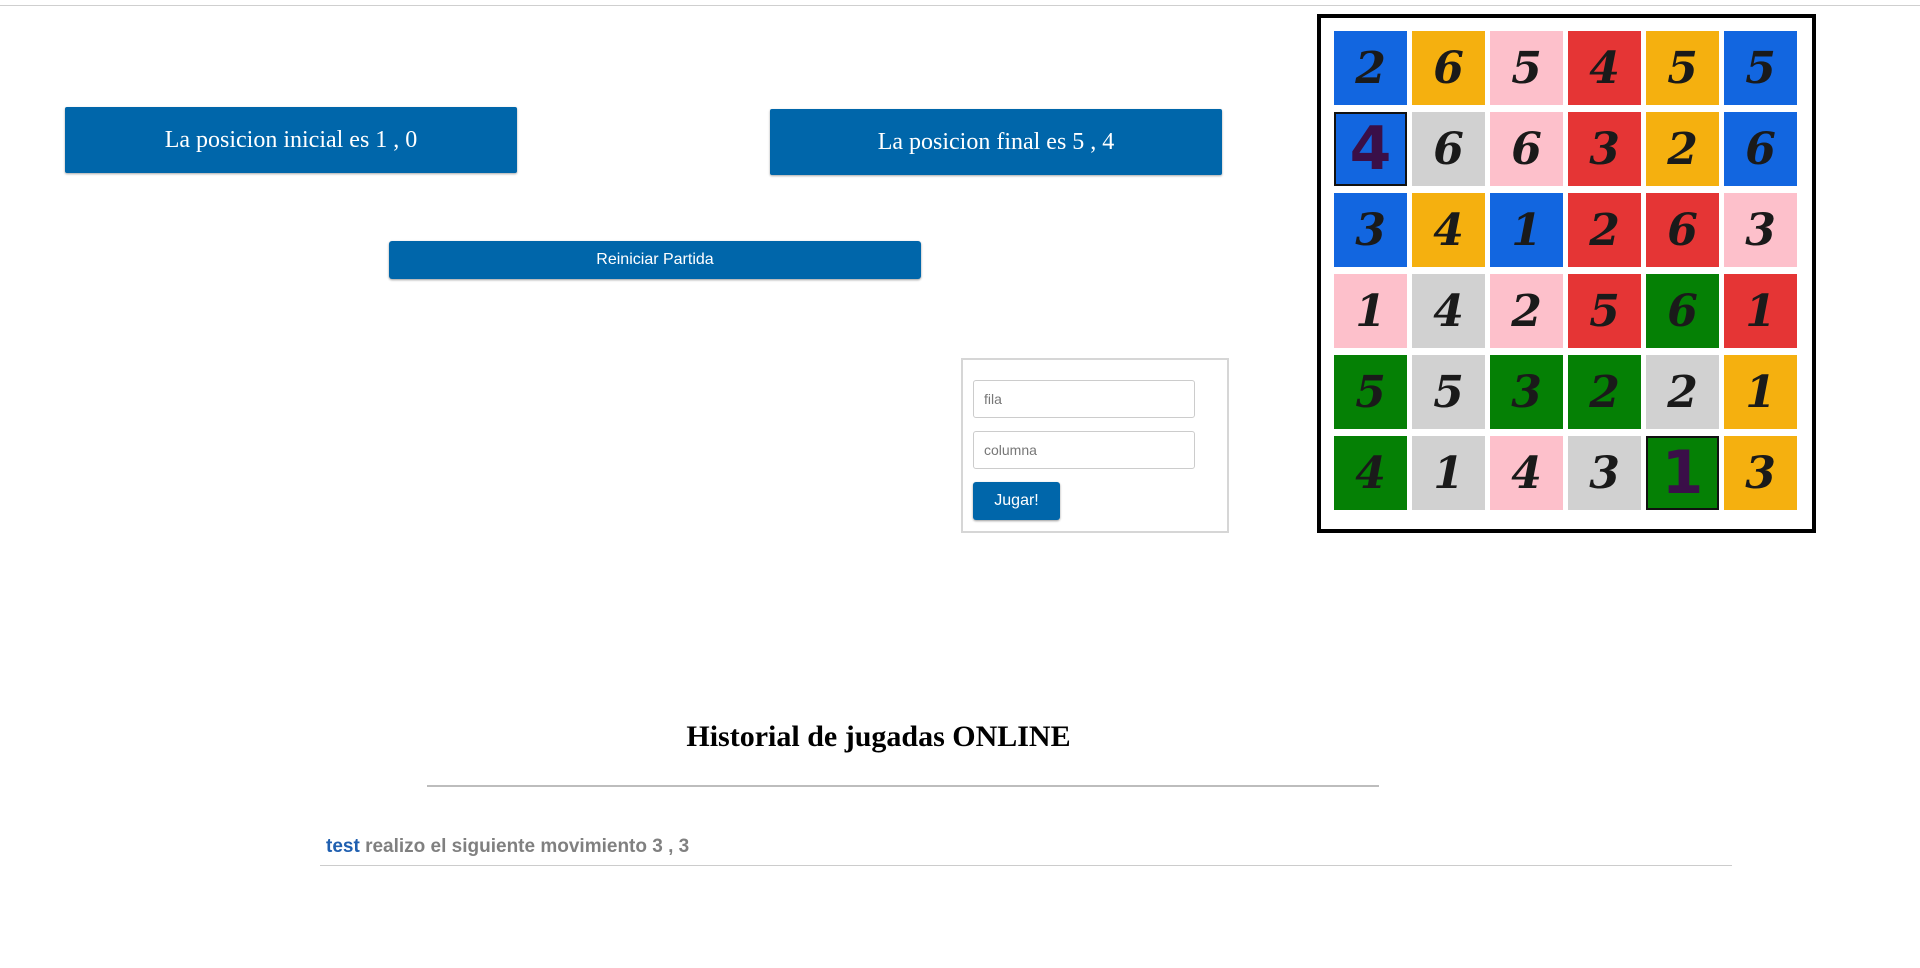  What do you see at coordinates (903, 786) in the screenshot?
I see `history-divider` at bounding box center [903, 786].